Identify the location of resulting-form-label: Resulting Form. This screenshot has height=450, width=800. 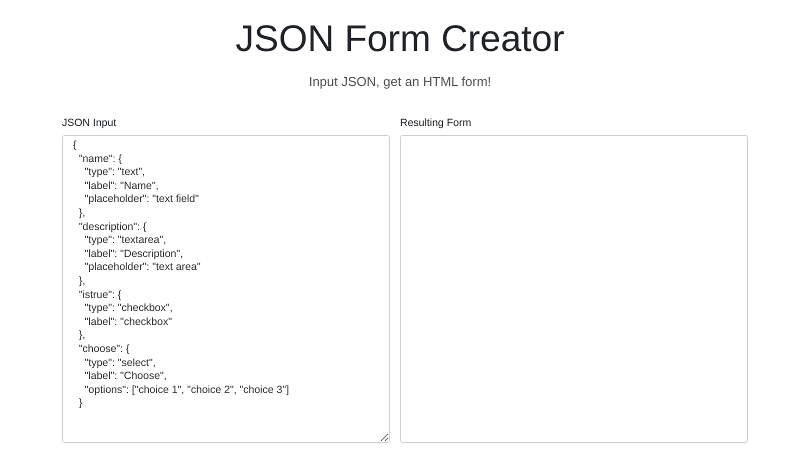
(436, 123).